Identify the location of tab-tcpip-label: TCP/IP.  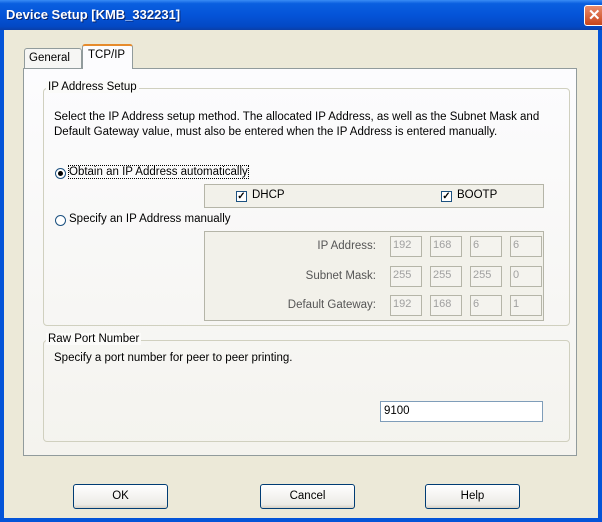
(107, 55).